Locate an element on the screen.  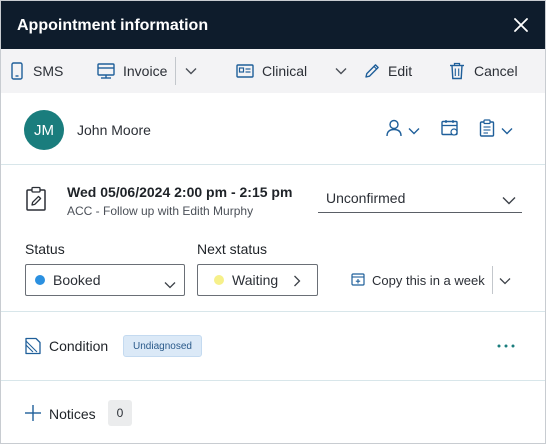
cancel-button: Cancel is located at coordinates (483, 71).